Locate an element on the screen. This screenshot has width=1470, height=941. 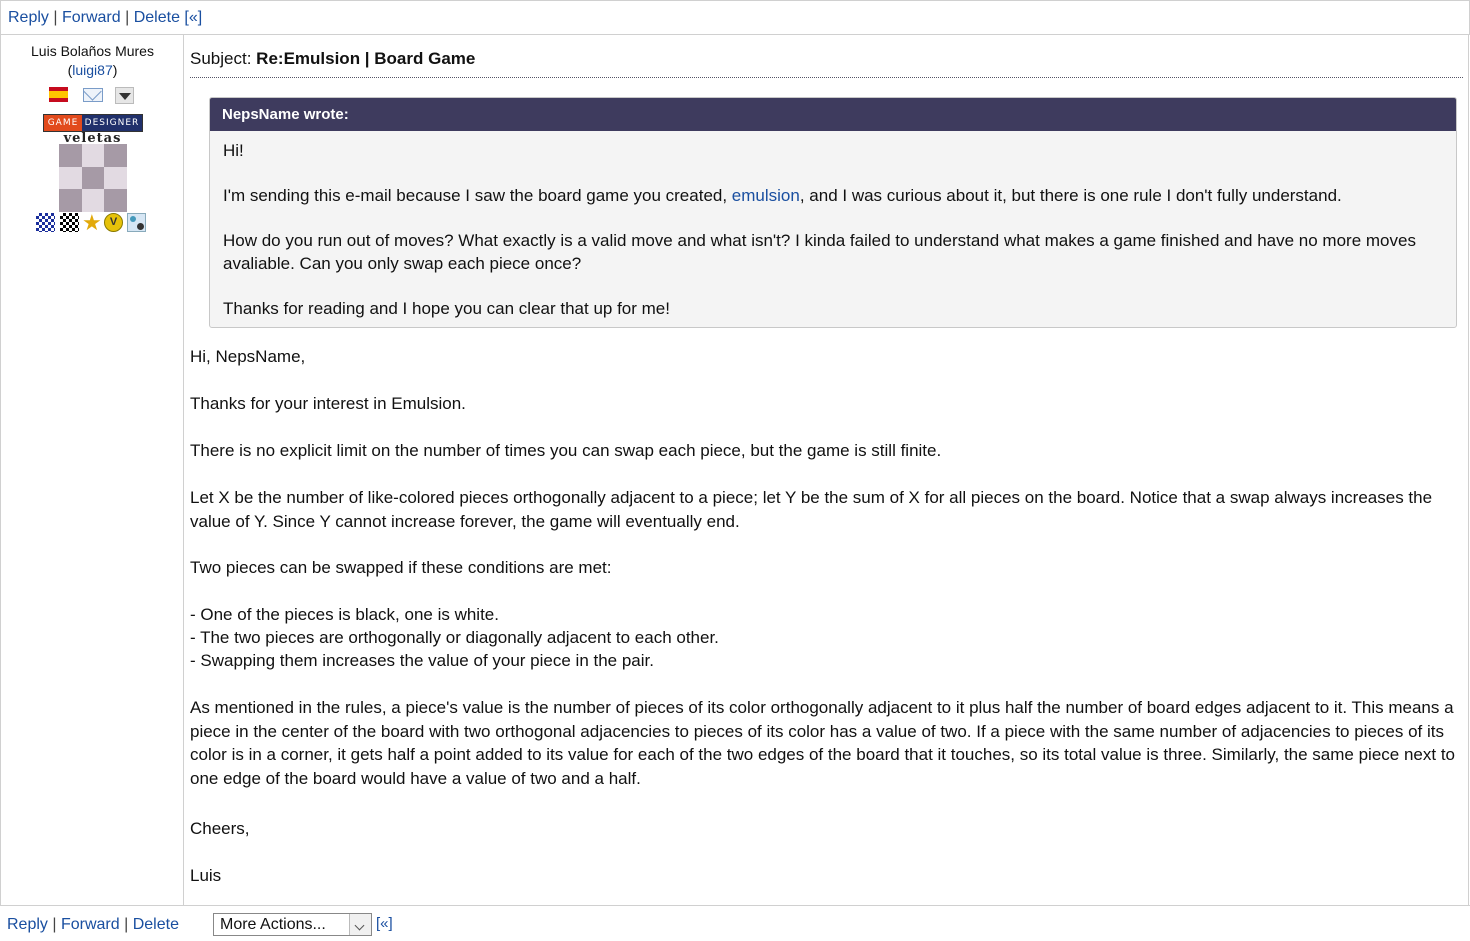
spain-flag-icon is located at coordinates (58, 94).